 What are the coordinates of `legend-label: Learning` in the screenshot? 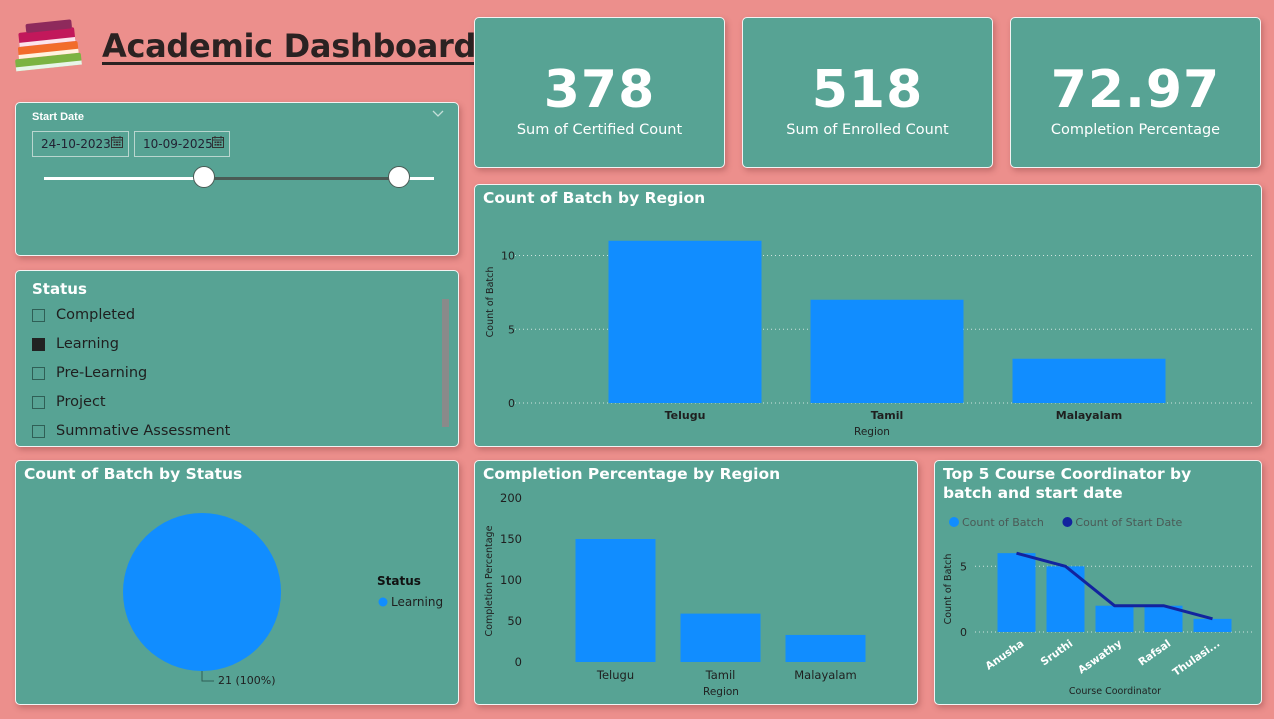 It's located at (417, 602).